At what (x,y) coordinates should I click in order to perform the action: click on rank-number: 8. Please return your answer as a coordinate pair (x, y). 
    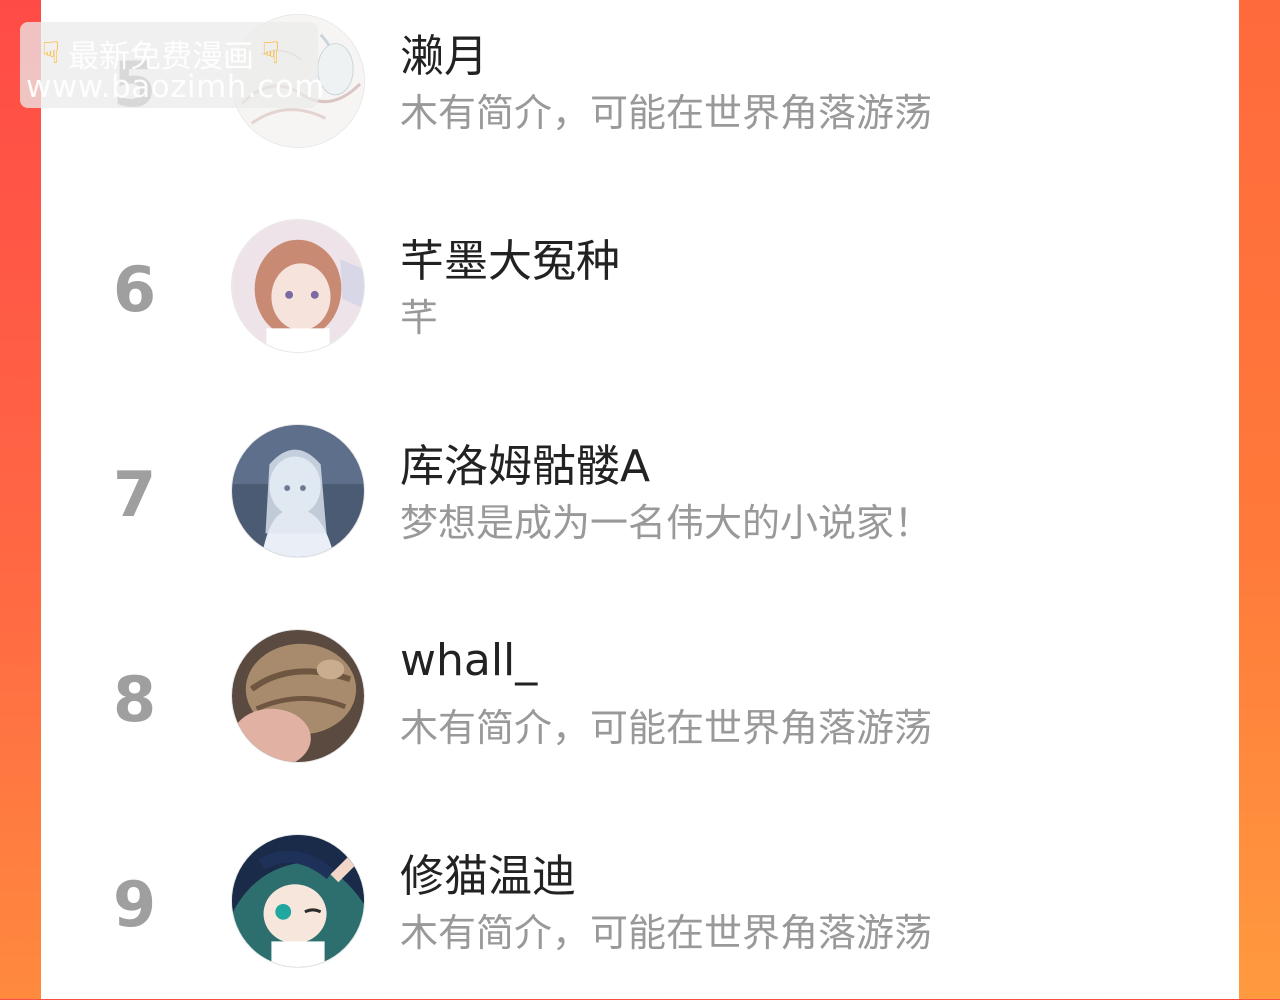
    Looking at the image, I should click on (135, 699).